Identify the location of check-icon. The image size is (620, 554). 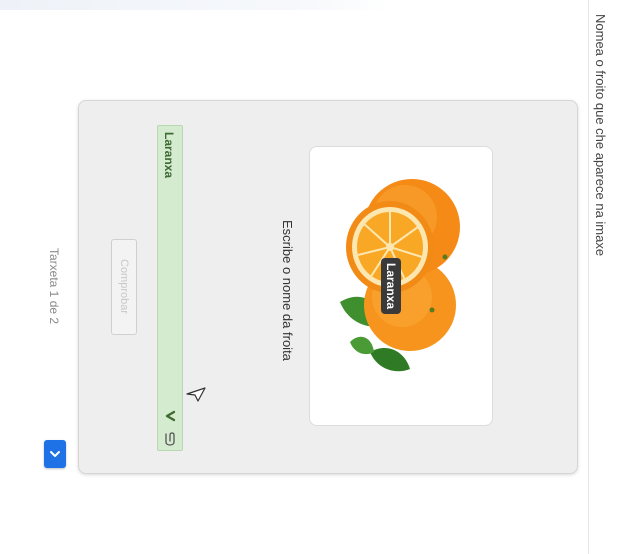
(170, 416).